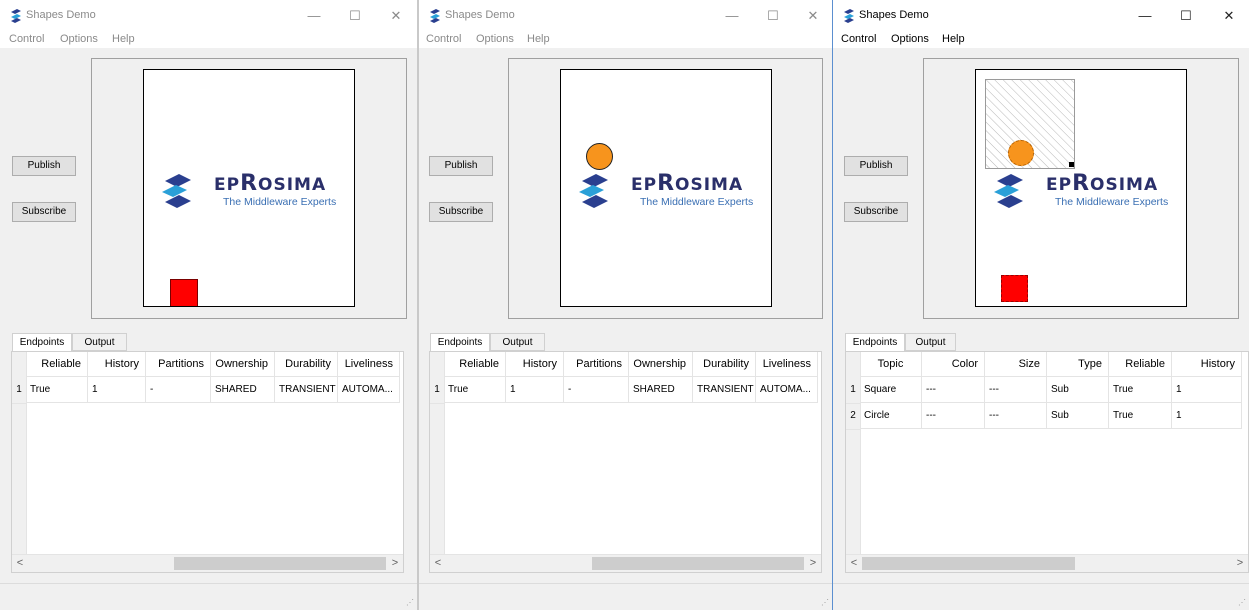  Describe the element at coordinates (280, 202) in the screenshot. I see `eprosima-tagline: The Middleware Experts` at that location.